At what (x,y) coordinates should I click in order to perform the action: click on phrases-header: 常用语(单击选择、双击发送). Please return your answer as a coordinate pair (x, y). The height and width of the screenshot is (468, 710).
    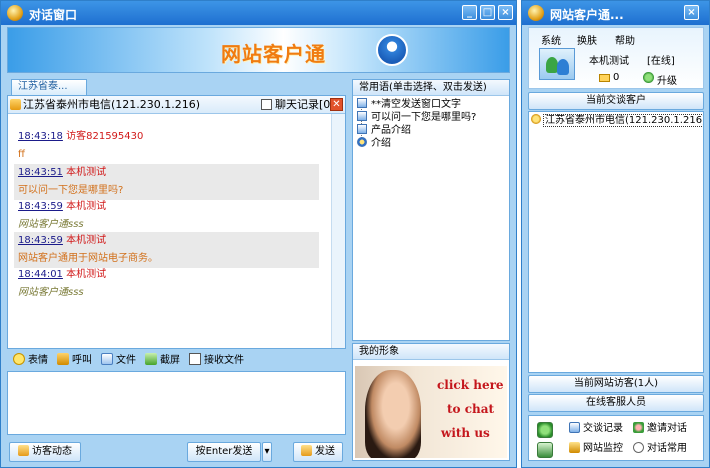
    Looking at the image, I should click on (431, 88).